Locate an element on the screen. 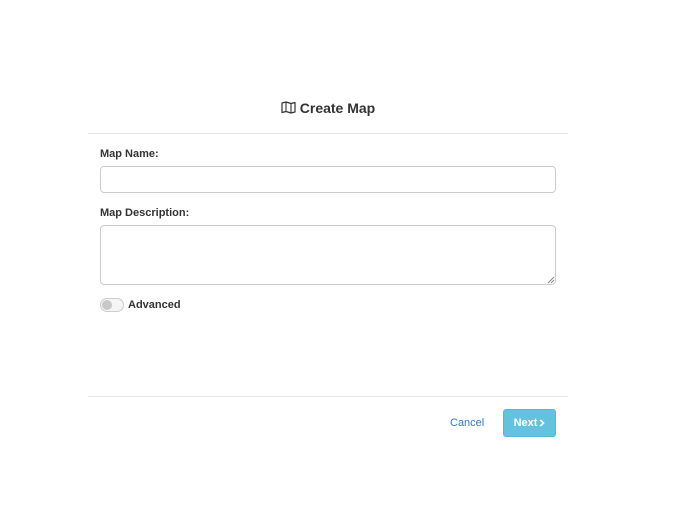  map-description-label: Map Description: is located at coordinates (145, 213).